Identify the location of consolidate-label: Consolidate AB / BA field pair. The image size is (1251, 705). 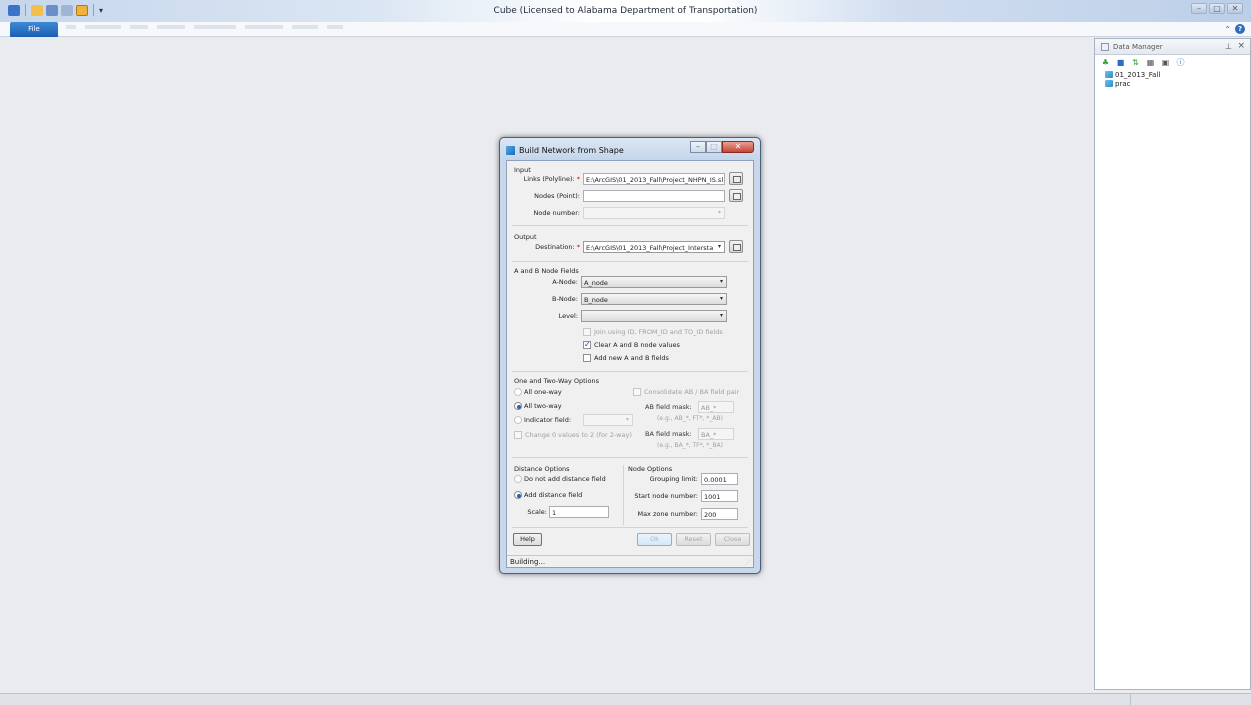
(692, 392).